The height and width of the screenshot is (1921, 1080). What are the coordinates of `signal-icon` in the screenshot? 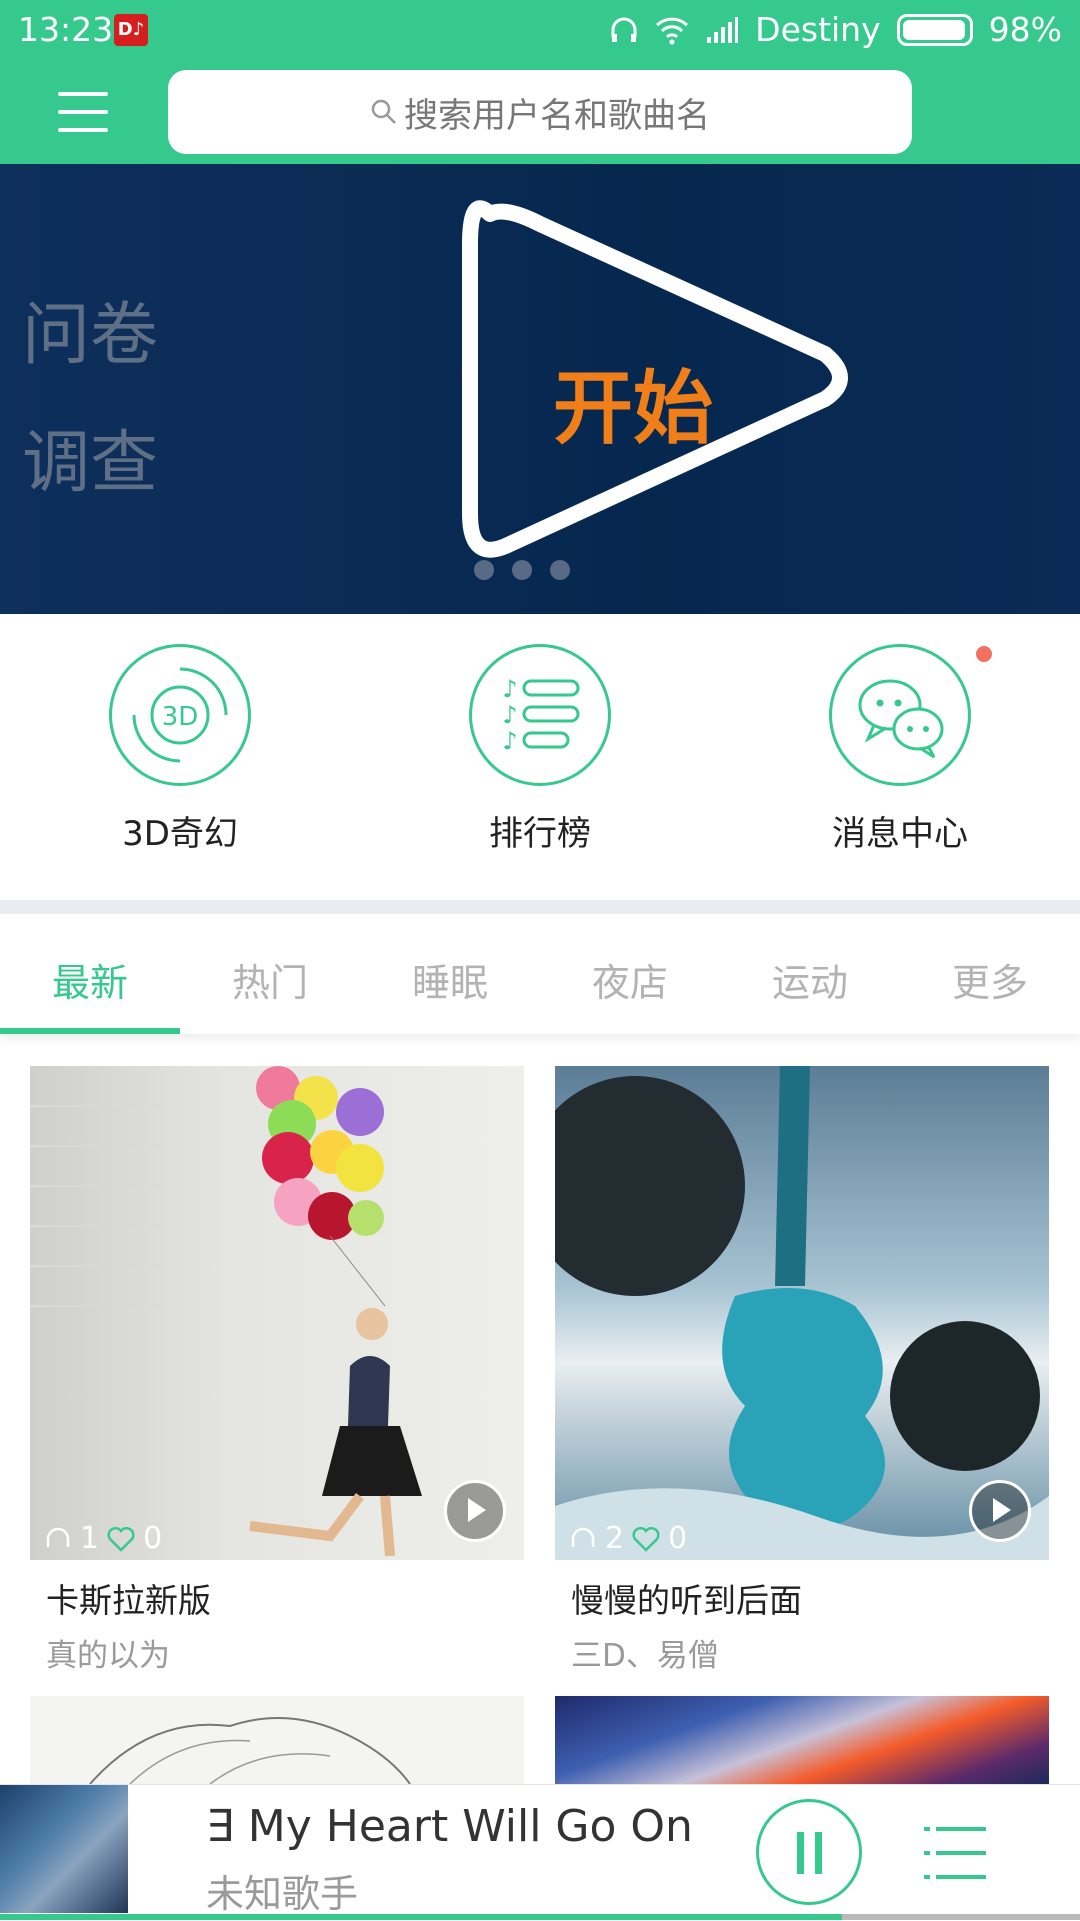 It's located at (723, 29).